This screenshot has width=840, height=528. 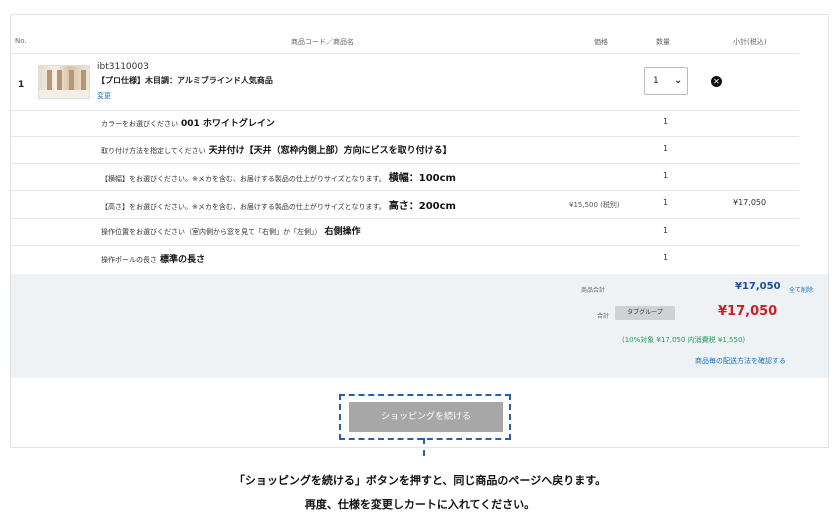 I want to click on header-product: 商品コード／商品名, so click(x=322, y=42).